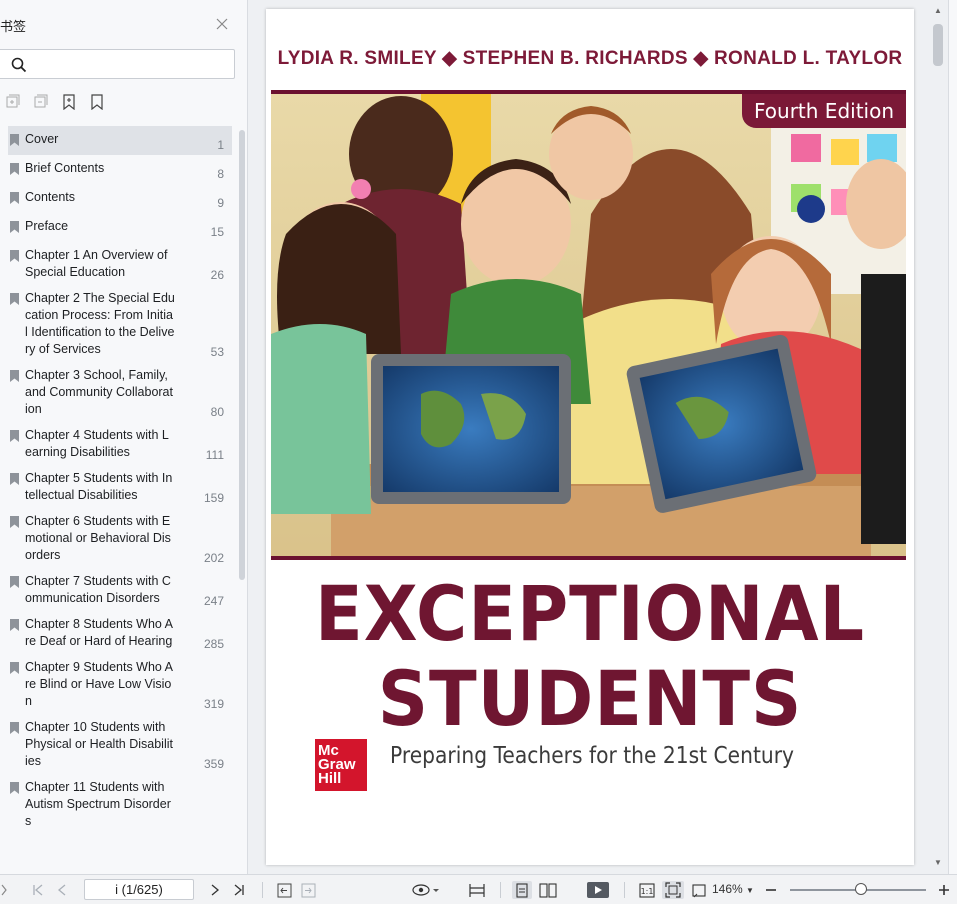 This screenshot has width=957, height=904. What do you see at coordinates (217, 352) in the screenshot?
I see `bookmark-page-number: 53` at bounding box center [217, 352].